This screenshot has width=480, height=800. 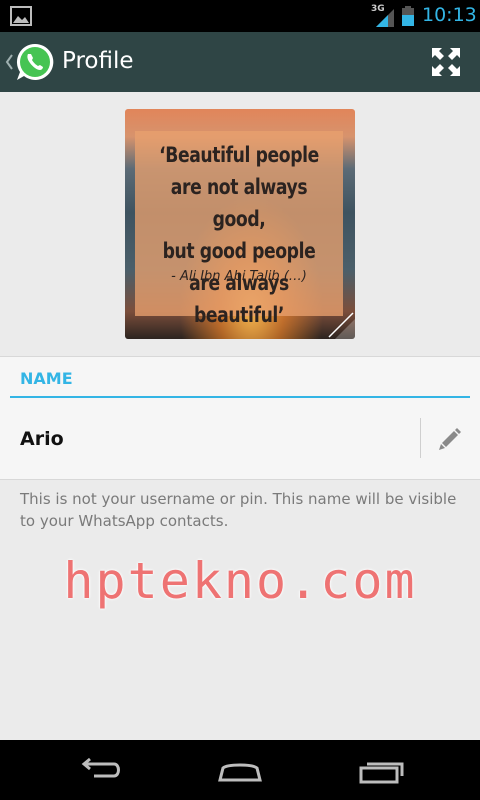 What do you see at coordinates (240, 16) in the screenshot?
I see `status-bar: 3G 10:13` at bounding box center [240, 16].